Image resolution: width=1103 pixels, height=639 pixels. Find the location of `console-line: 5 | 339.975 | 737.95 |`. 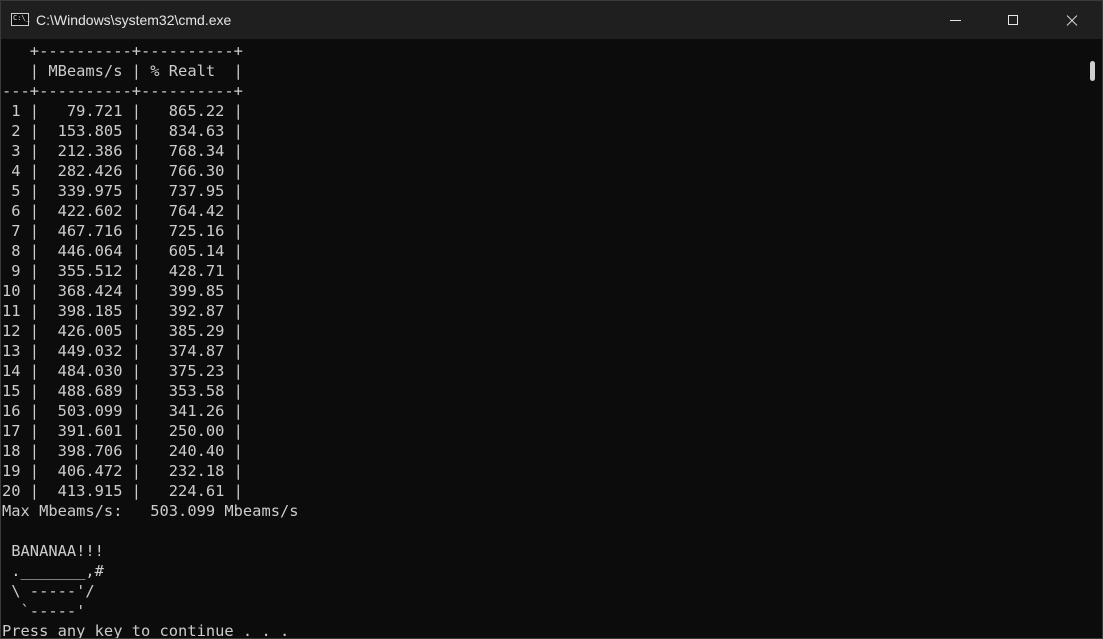

console-line: 5 | 339.975 | 737.95 | is located at coordinates (122, 191).